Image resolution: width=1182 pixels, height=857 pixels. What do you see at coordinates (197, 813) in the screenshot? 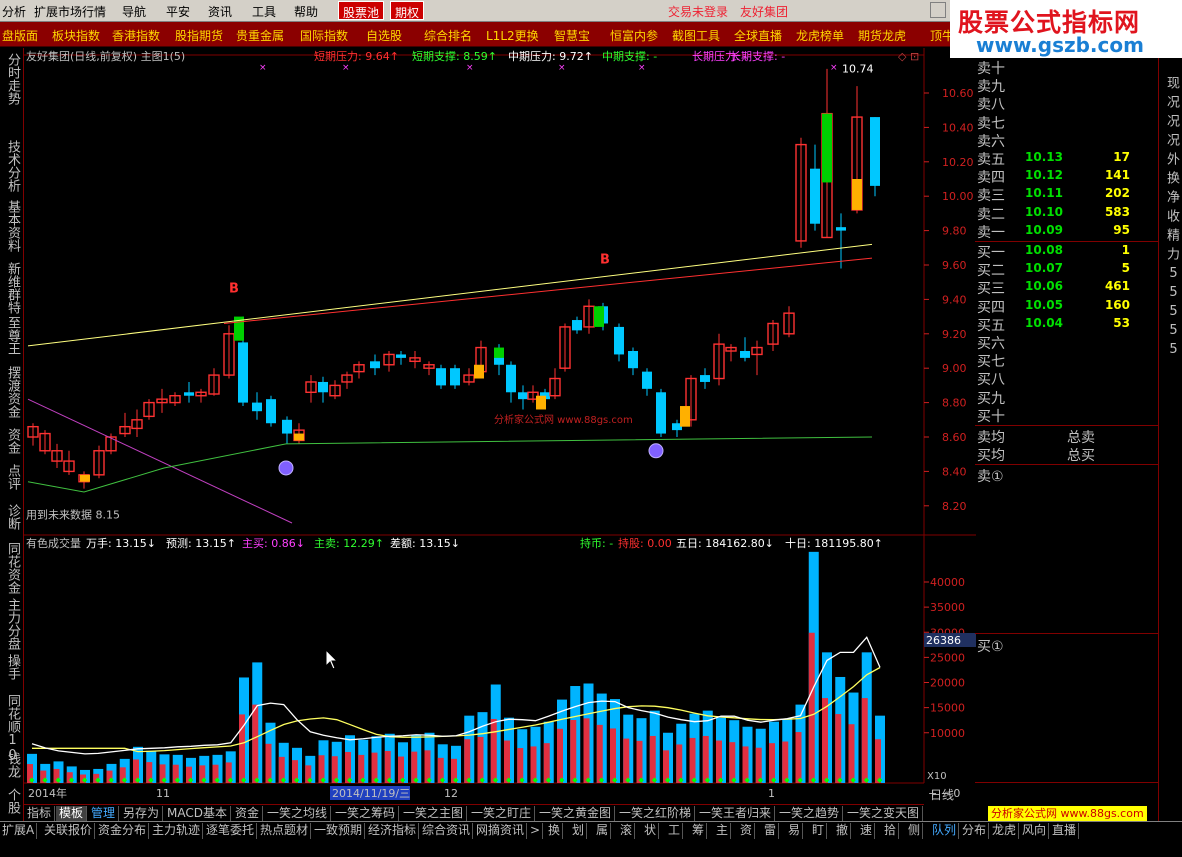
I see `template-tab-4: MACD基本` at bounding box center [197, 813].